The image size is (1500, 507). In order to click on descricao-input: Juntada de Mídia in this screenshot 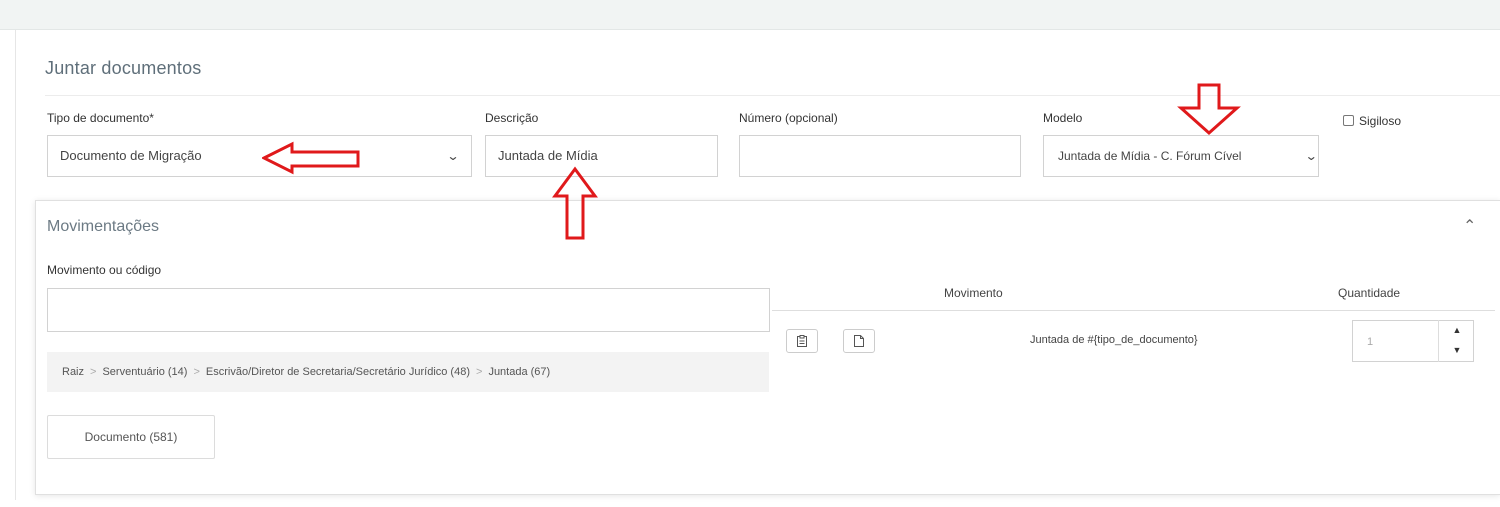, I will do `click(601, 156)`.